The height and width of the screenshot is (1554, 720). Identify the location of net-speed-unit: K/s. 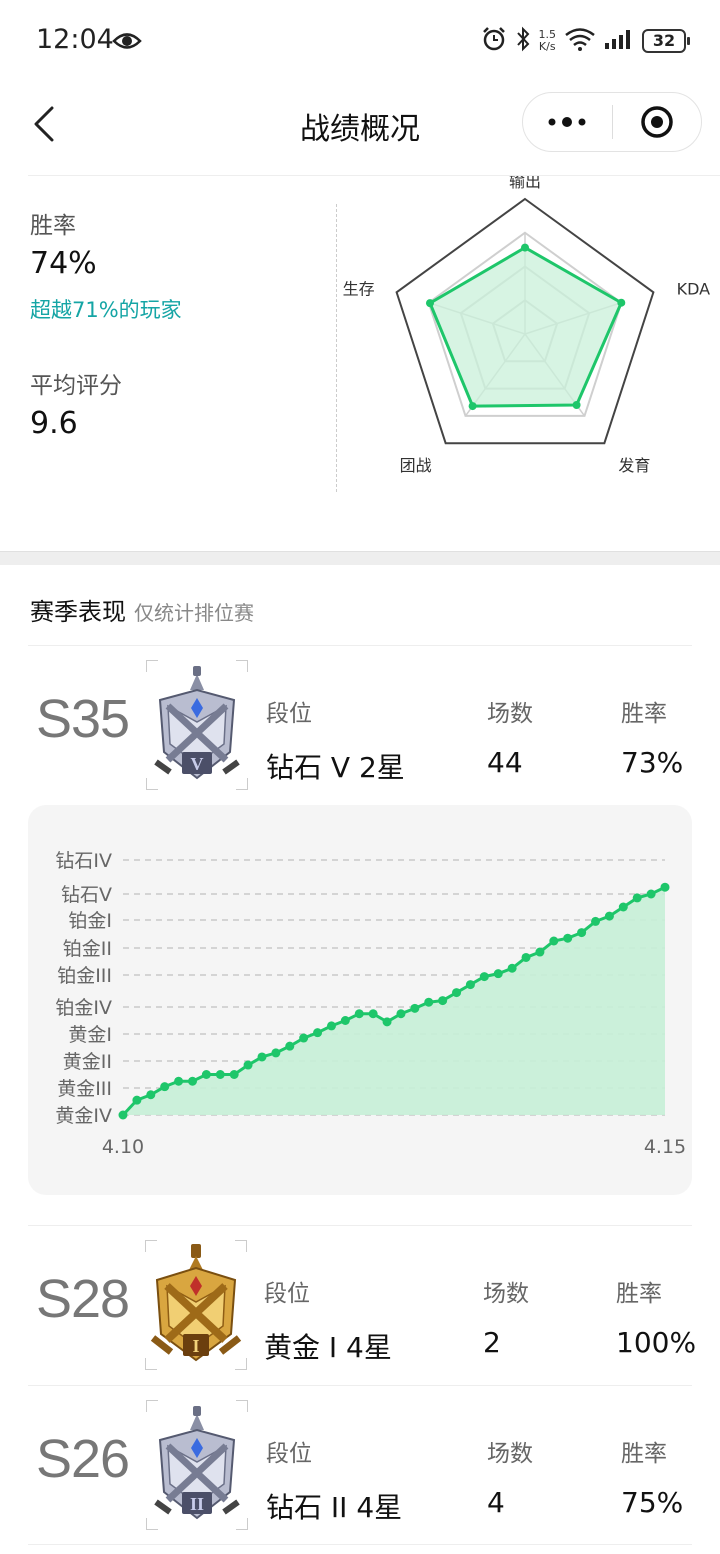
(547, 46).